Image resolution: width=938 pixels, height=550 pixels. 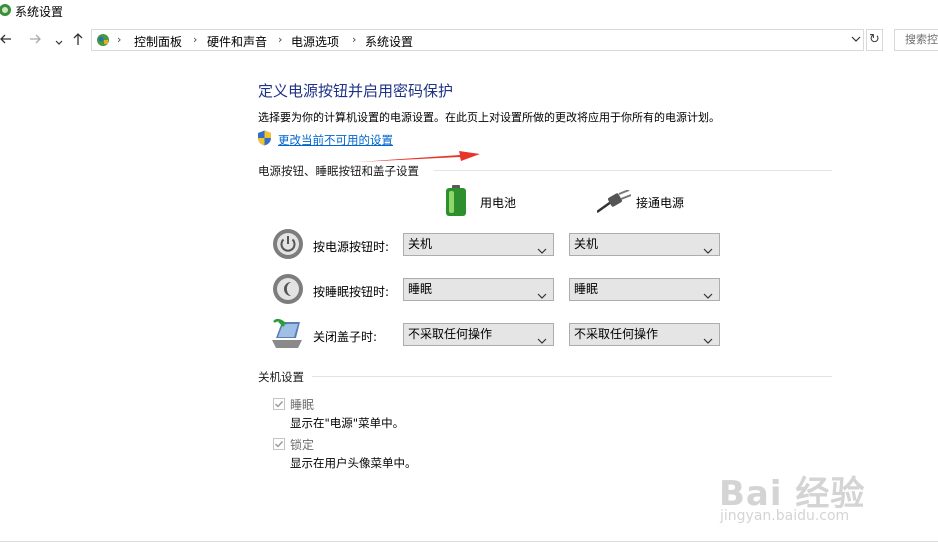 What do you see at coordinates (456, 202) in the screenshot?
I see `battery-icon` at bounding box center [456, 202].